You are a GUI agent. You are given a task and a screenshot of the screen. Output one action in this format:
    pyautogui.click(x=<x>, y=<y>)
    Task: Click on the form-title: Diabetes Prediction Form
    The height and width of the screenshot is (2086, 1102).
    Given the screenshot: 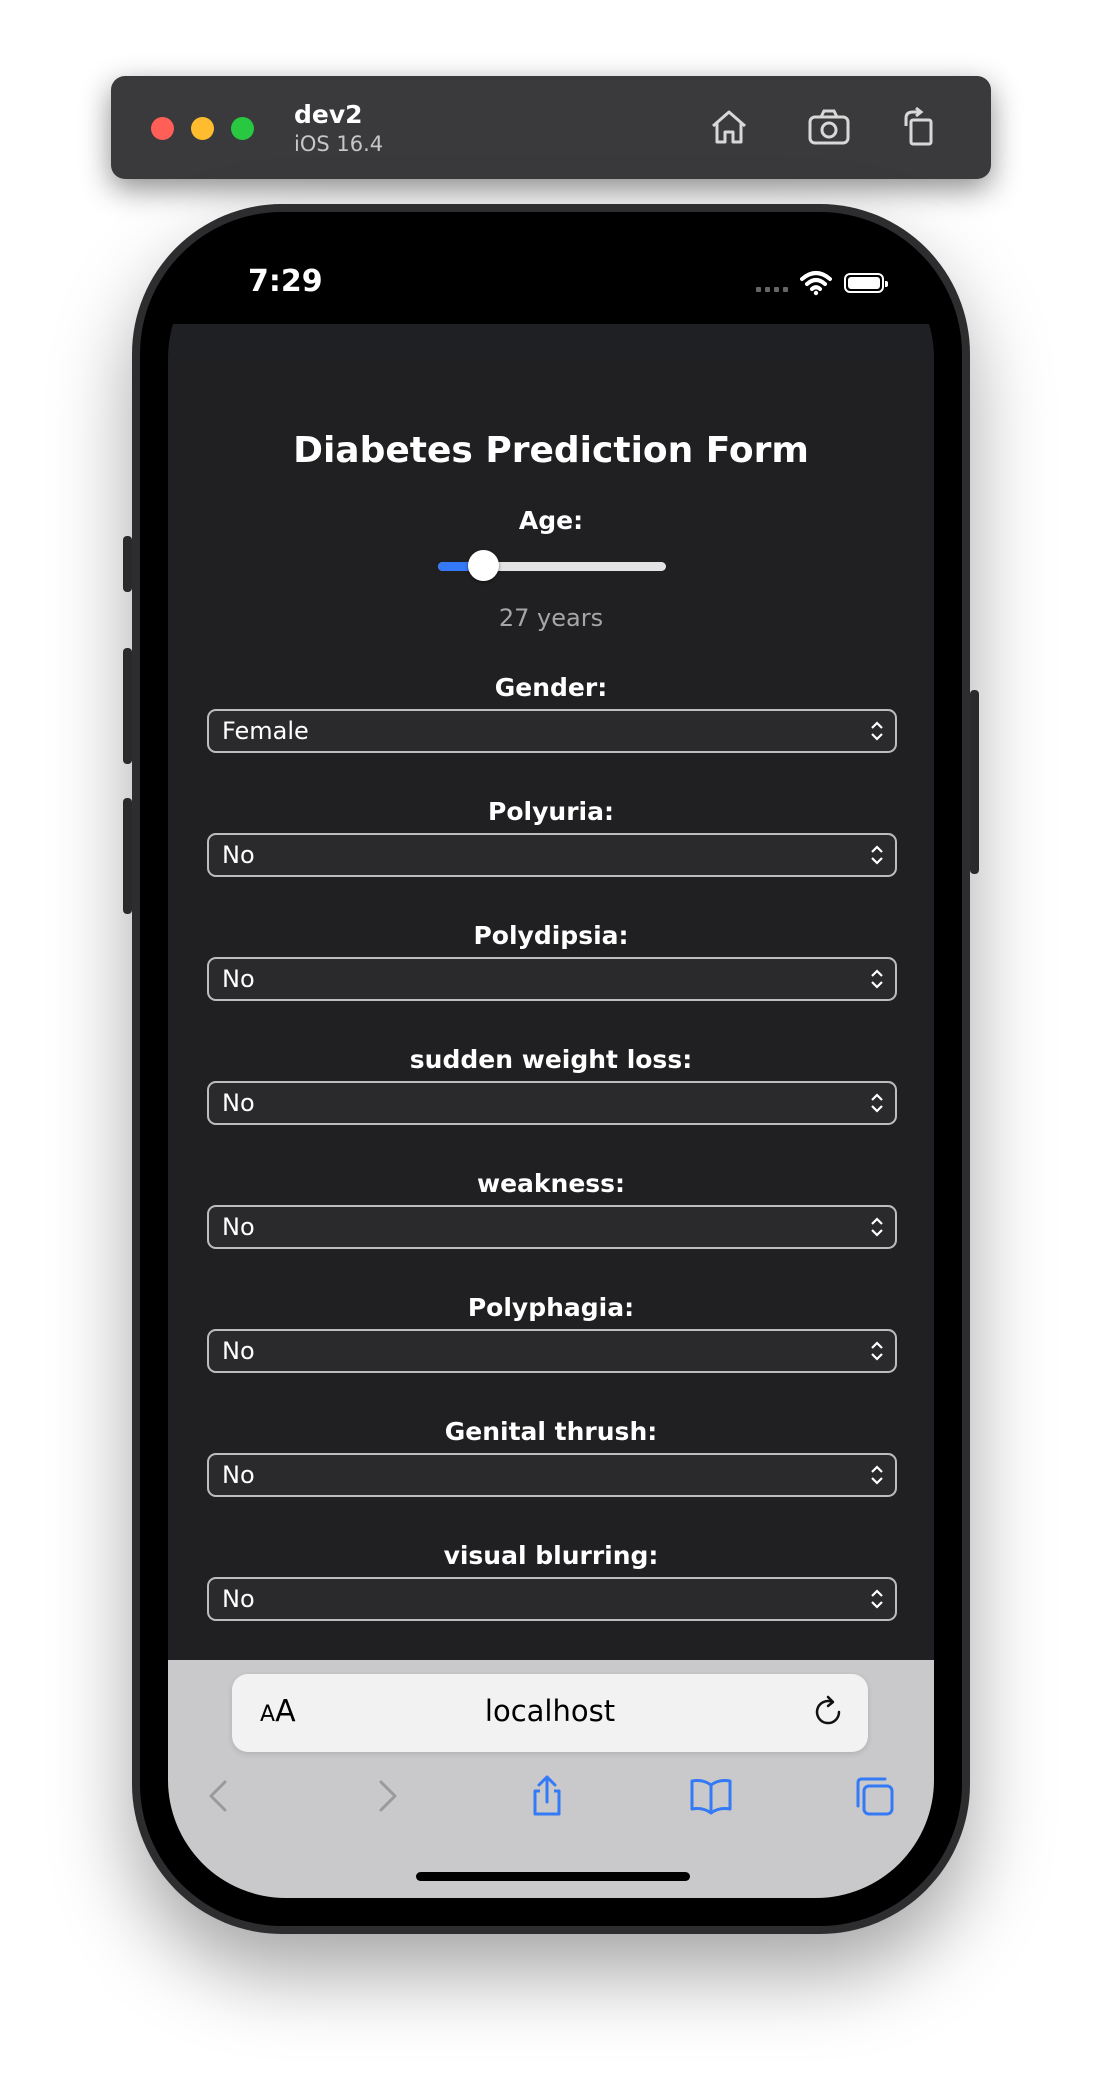 What is the action you would take?
    pyautogui.click(x=551, y=450)
    